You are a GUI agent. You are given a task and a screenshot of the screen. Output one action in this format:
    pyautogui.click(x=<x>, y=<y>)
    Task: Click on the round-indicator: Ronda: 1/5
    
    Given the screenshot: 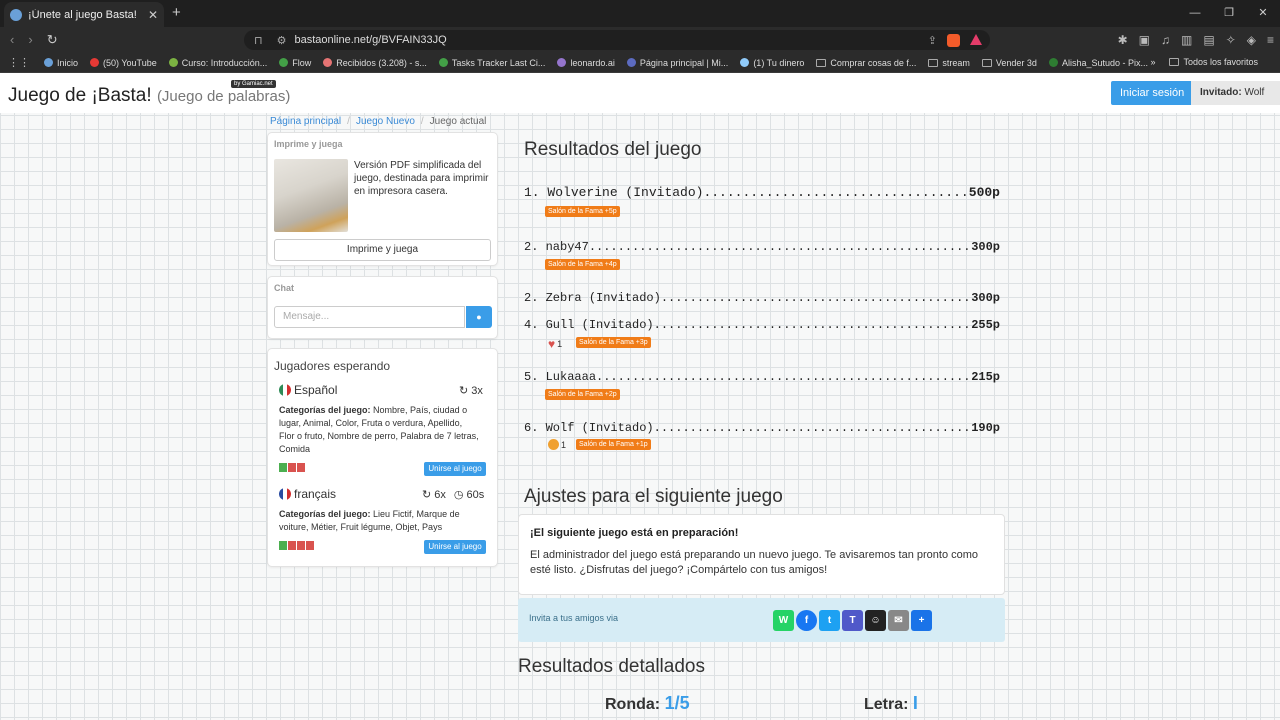 What is the action you would take?
    pyautogui.click(x=647, y=703)
    